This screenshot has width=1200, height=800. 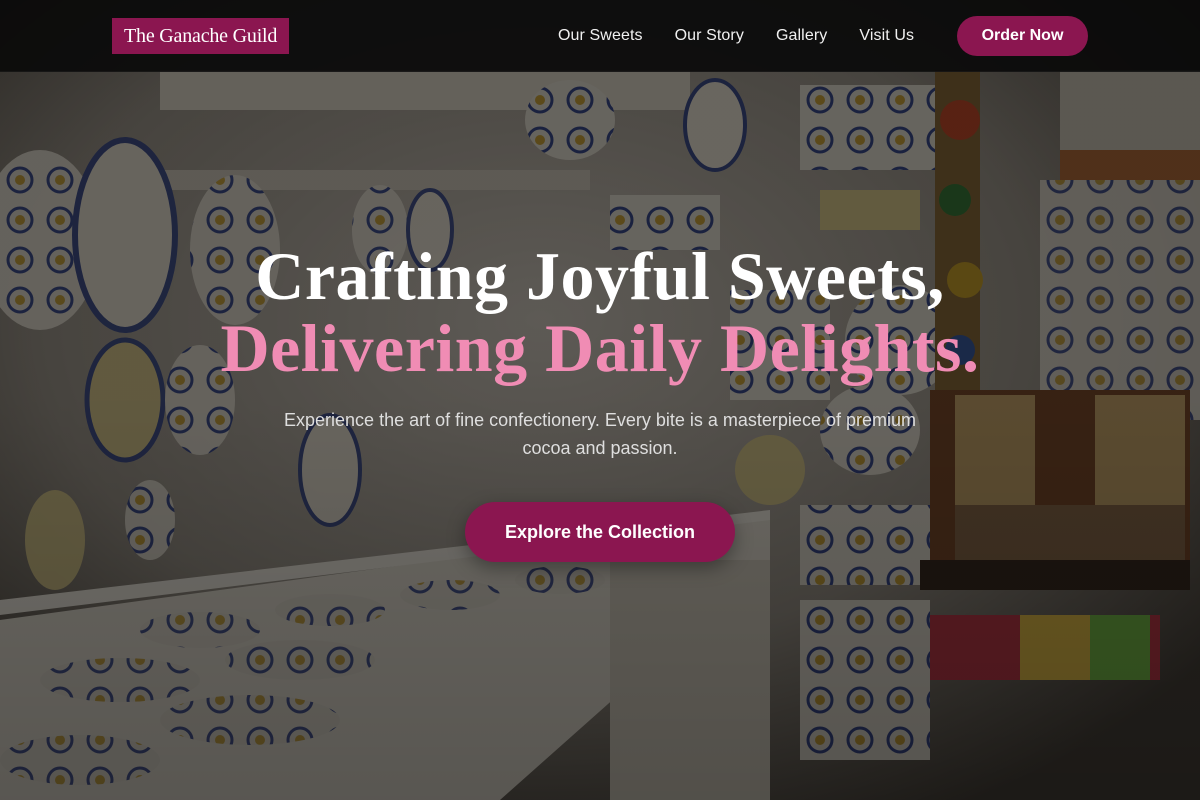 I want to click on hero-headline-line-2: Delivering Daily Delights., so click(x=600, y=348).